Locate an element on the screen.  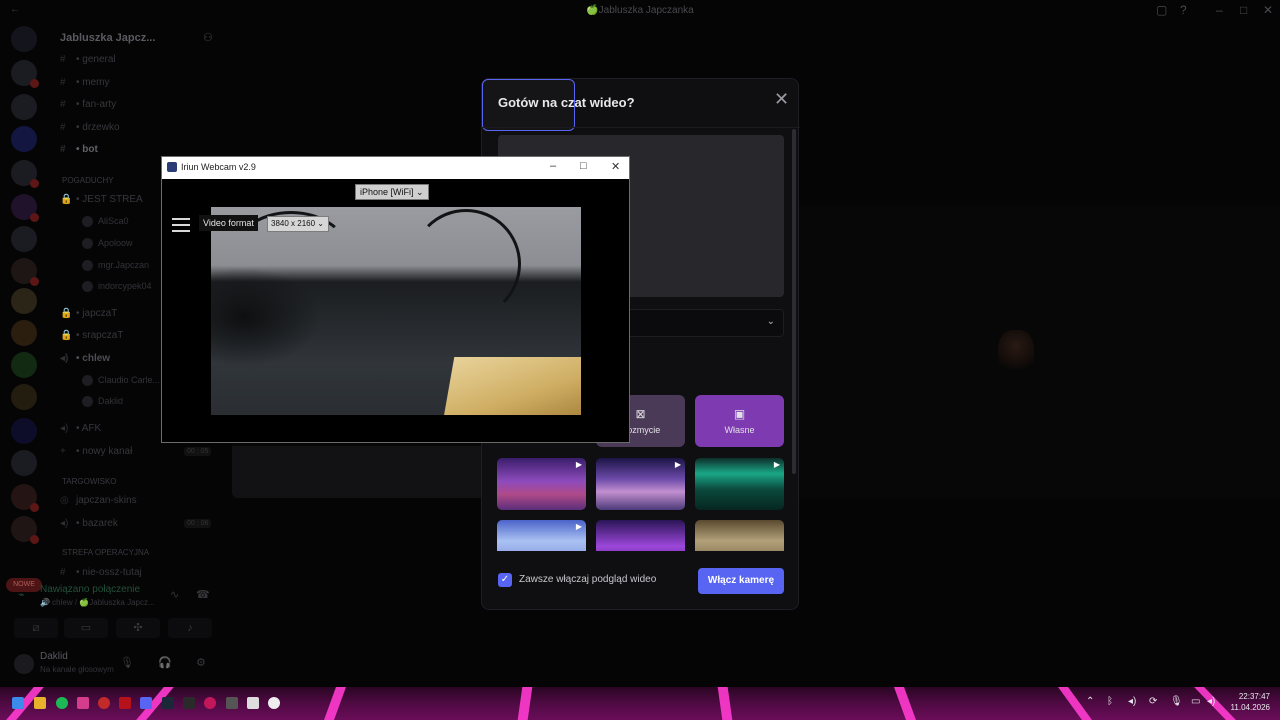
terminal-icon is located at coordinates (189, 703).